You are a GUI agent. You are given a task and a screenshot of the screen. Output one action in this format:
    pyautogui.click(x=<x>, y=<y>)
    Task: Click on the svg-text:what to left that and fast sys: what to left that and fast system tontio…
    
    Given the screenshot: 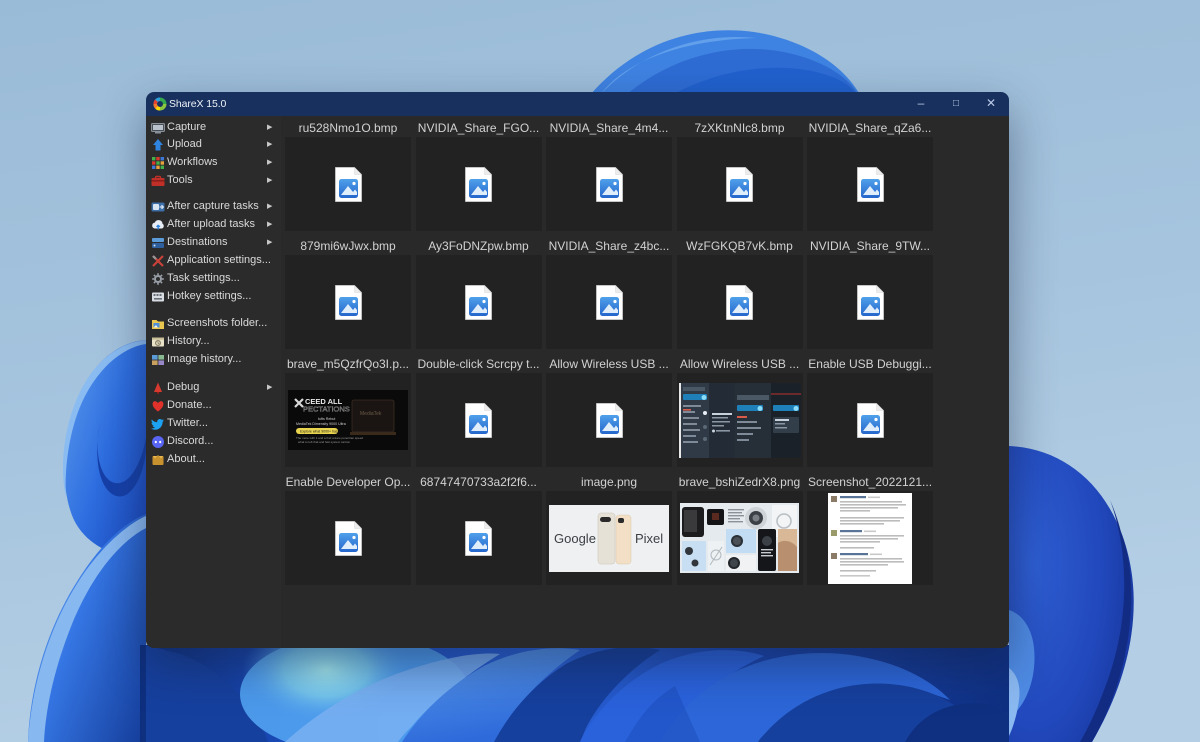 What is the action you would take?
    pyautogui.click(x=324, y=442)
    